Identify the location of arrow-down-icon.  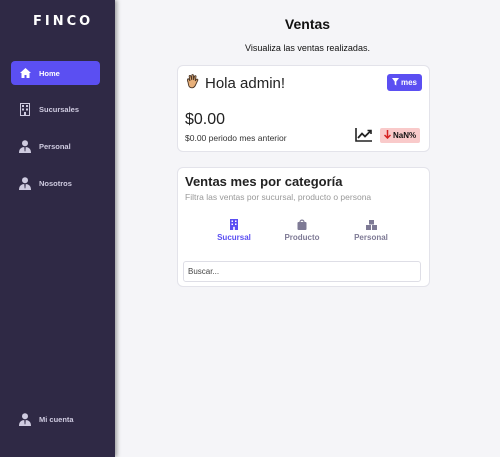
(387, 135).